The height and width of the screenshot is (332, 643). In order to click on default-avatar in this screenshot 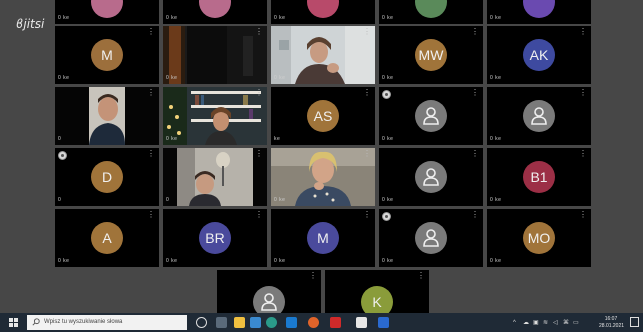, I will do `click(431, 238)`.